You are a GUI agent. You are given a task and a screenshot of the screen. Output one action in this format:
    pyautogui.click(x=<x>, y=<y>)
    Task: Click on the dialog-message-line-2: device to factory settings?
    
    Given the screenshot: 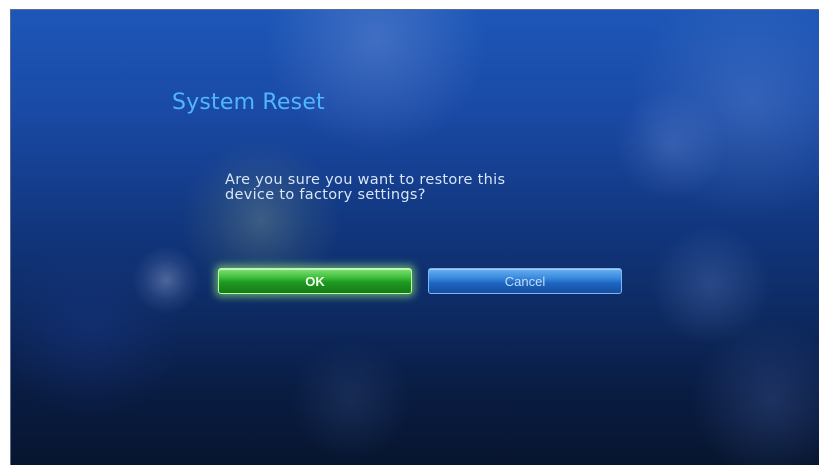 What is the action you would take?
    pyautogui.click(x=325, y=195)
    